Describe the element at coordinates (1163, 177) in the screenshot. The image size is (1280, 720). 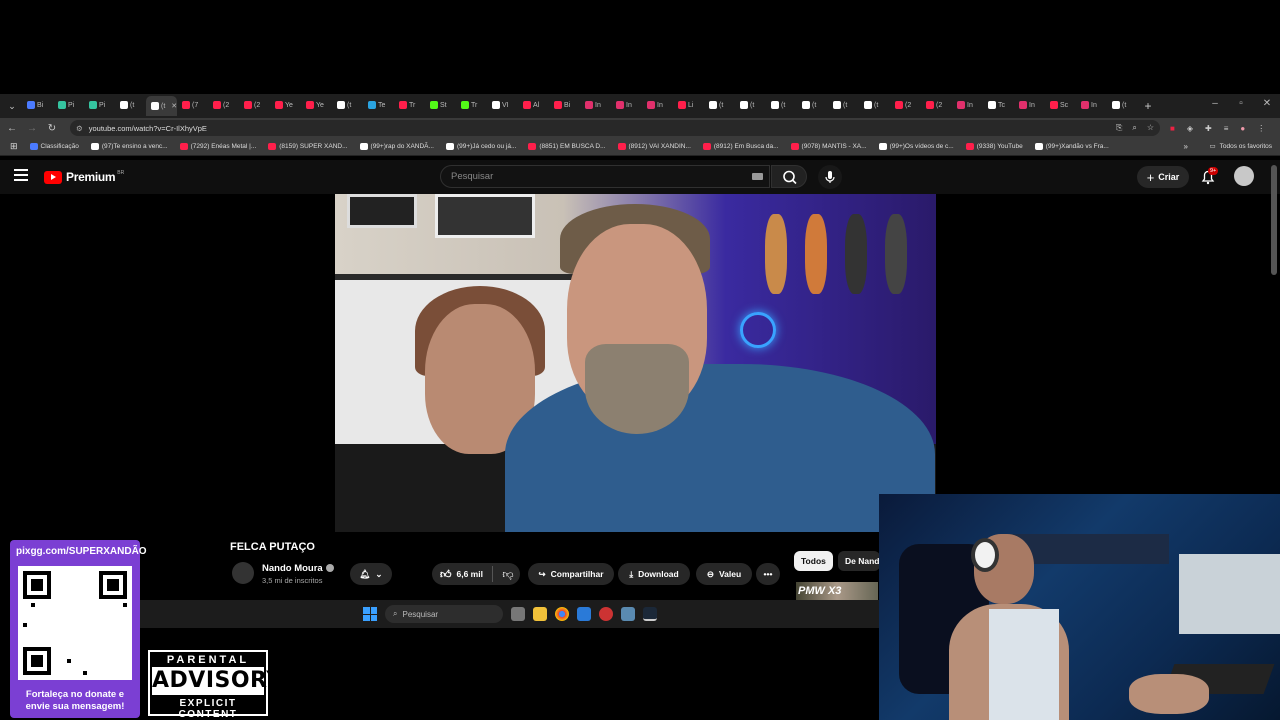
I see `create-button: + Criar` at that location.